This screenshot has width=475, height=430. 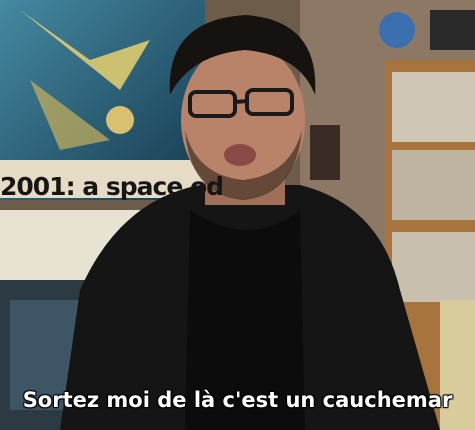 What do you see at coordinates (112, 186) in the screenshot?
I see `poster-title: 2001: a space od` at bounding box center [112, 186].